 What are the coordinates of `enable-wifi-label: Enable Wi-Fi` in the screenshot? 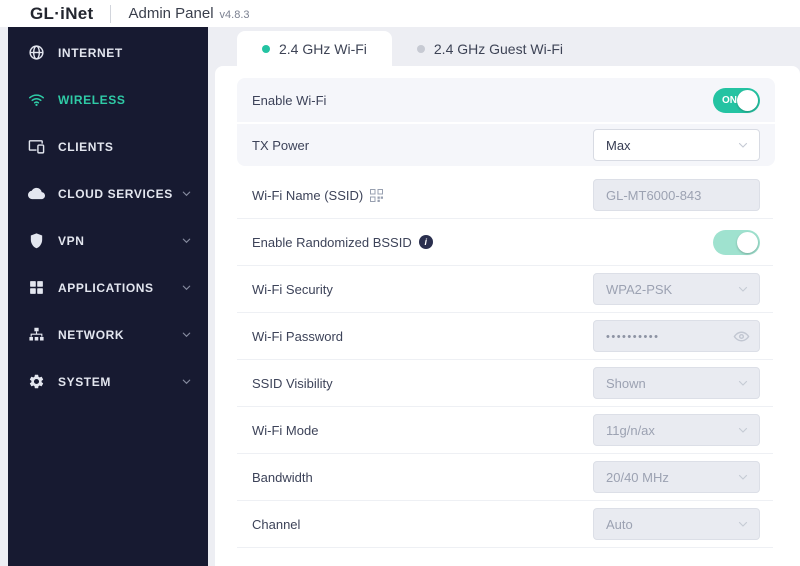 It's located at (289, 100).